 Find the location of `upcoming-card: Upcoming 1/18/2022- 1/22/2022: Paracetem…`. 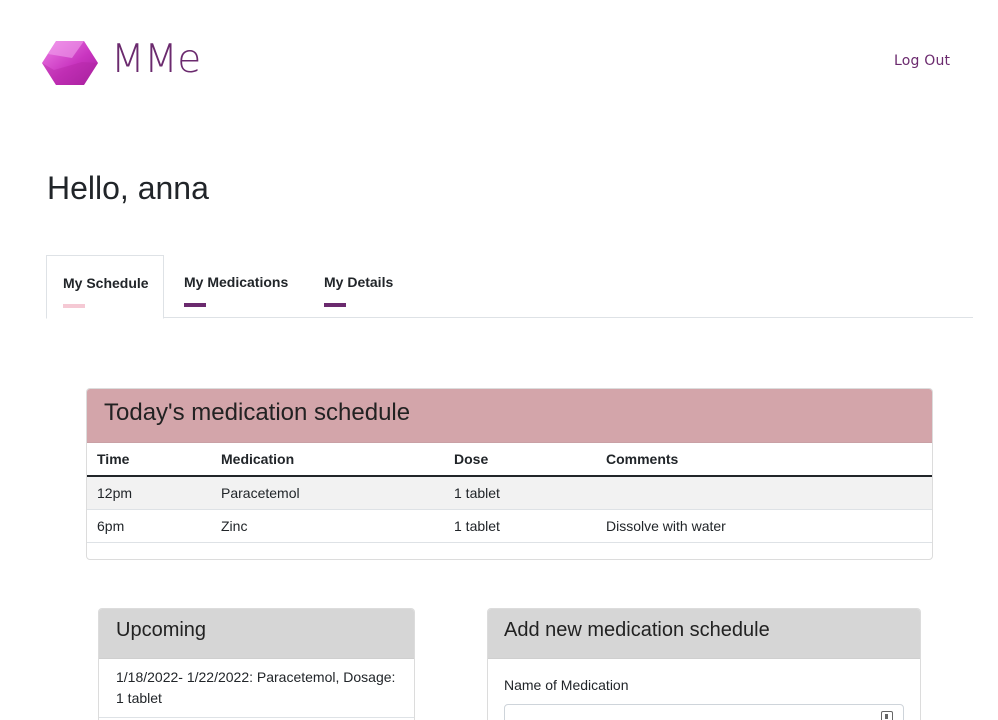

upcoming-card: Upcoming 1/18/2022- 1/22/2022: Paracetem… is located at coordinates (256, 664).